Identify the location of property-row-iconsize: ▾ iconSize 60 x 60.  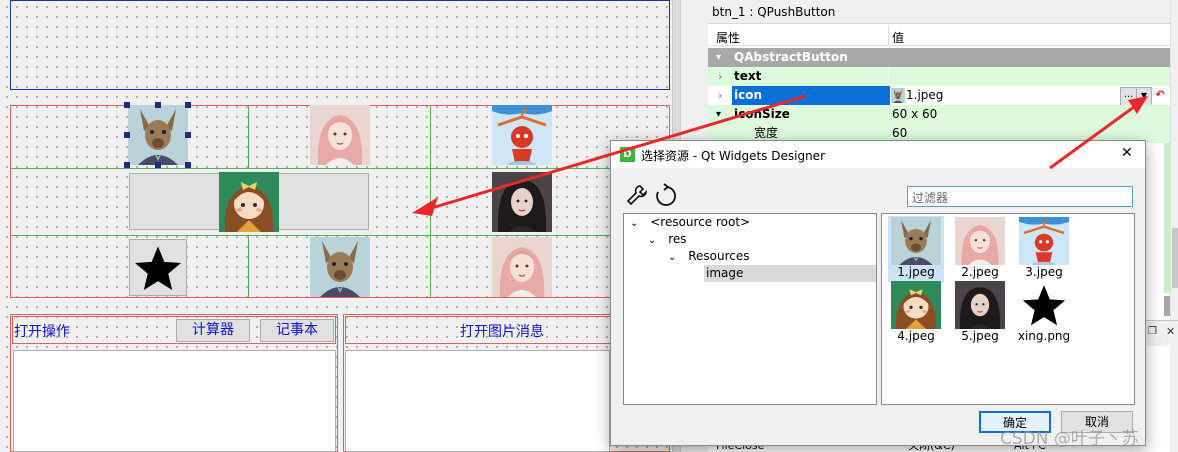
(939, 114).